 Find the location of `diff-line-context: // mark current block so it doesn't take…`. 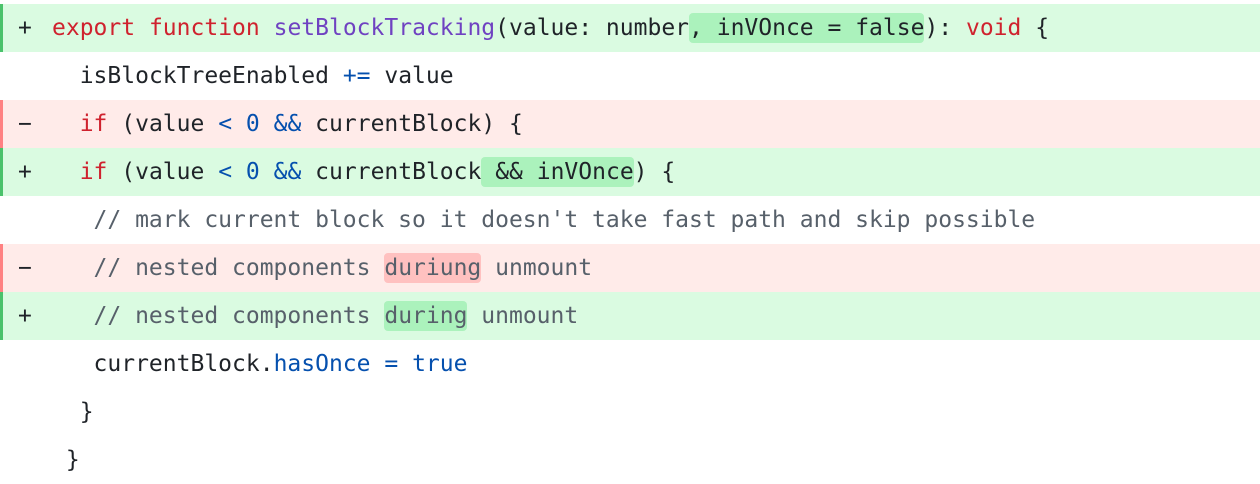

diff-line-context: // mark current block so it doesn't take… is located at coordinates (630, 220).